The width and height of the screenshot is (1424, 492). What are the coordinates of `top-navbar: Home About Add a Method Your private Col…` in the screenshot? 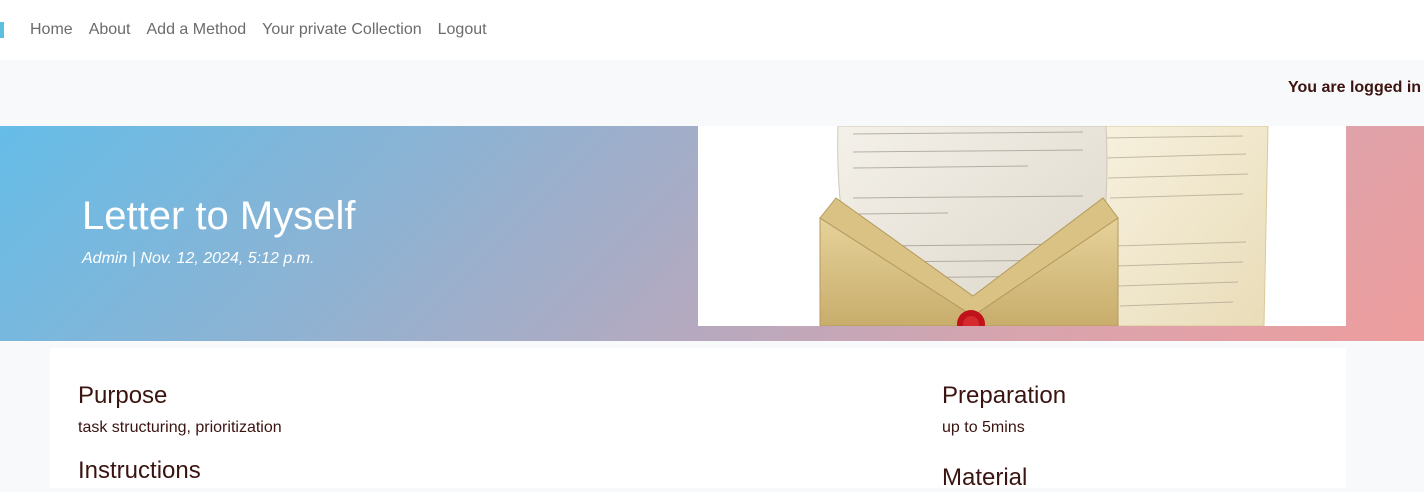 It's located at (712, 30).